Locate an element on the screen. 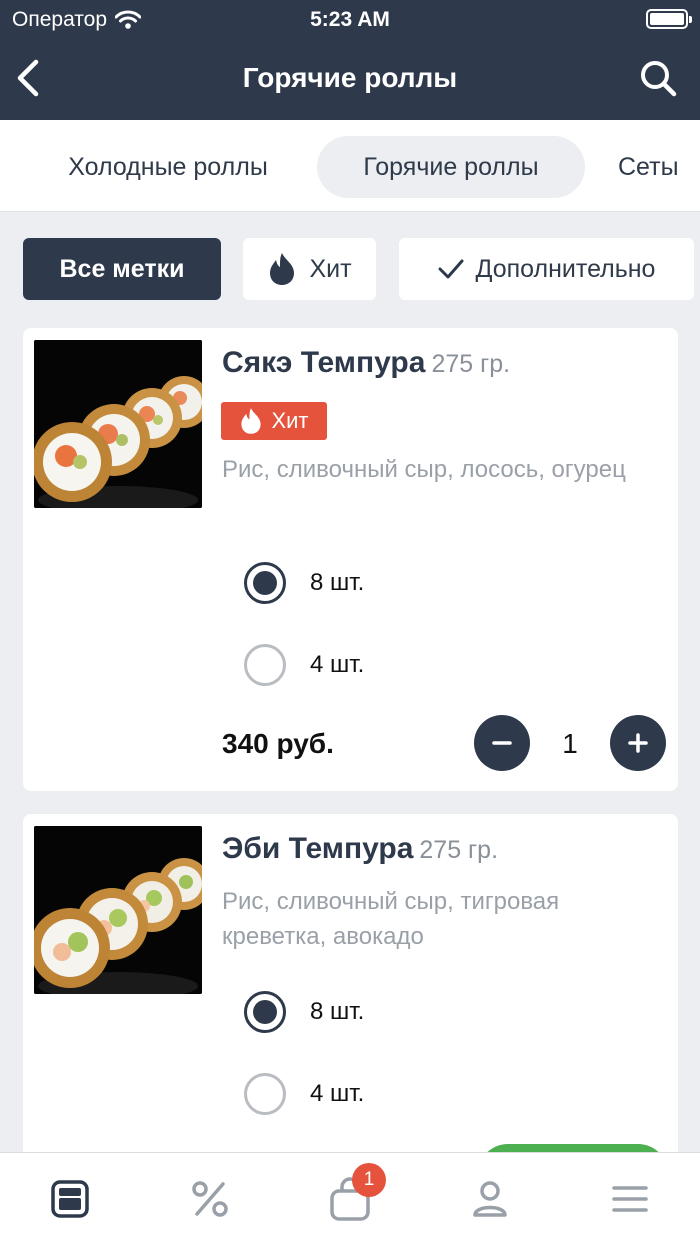 The width and height of the screenshot is (700, 1244). tab-promotions is located at coordinates (210, 1199).